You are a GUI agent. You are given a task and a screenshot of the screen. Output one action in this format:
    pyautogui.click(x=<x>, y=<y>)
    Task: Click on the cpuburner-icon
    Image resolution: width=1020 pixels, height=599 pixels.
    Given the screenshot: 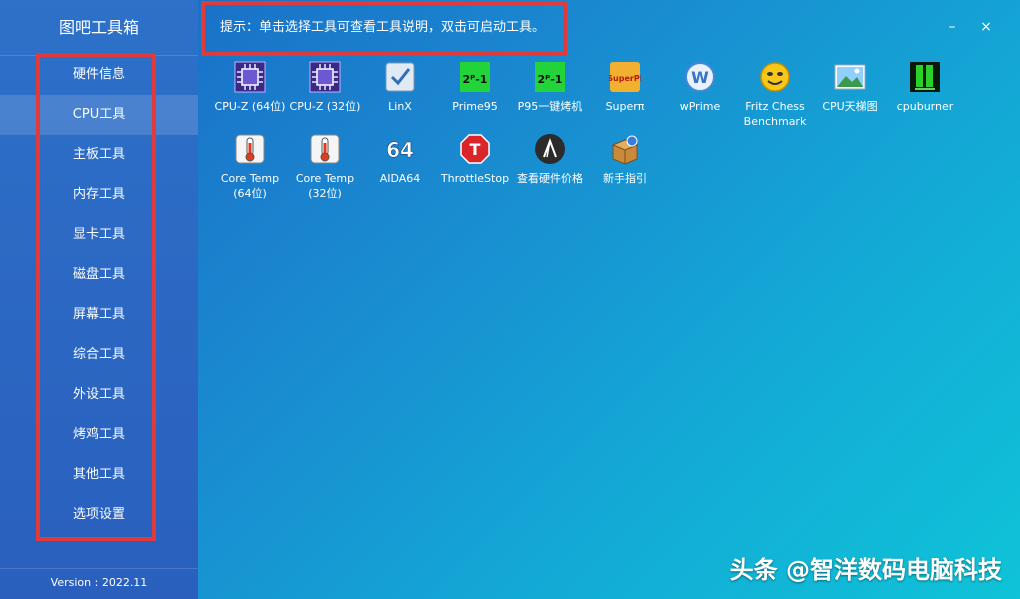 What is the action you would take?
    pyautogui.click(x=925, y=77)
    